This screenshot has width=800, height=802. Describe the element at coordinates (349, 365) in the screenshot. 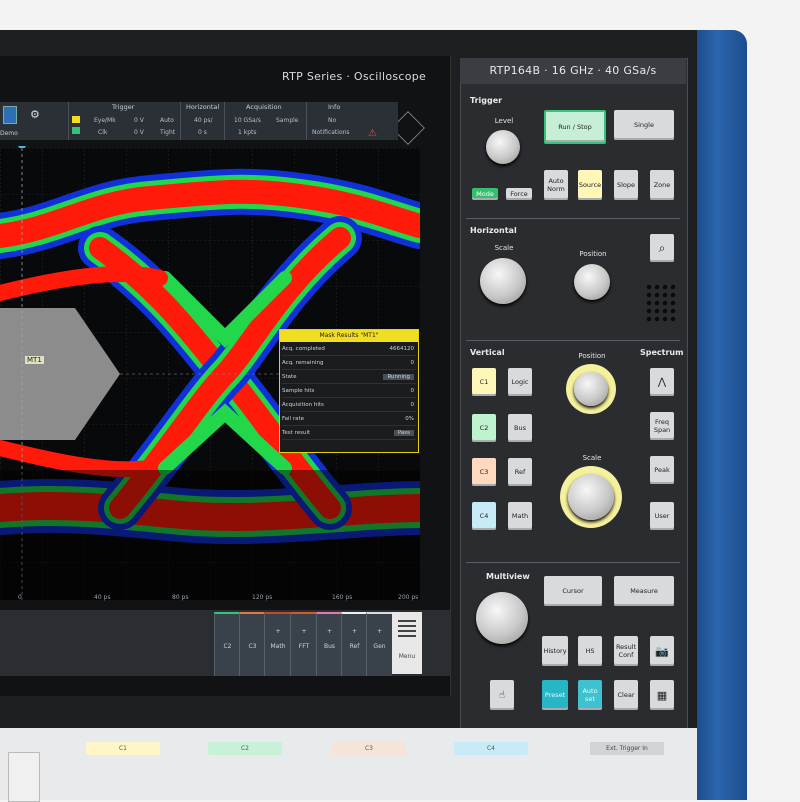

I see `mask-row: Acq. remaining 0` at that location.